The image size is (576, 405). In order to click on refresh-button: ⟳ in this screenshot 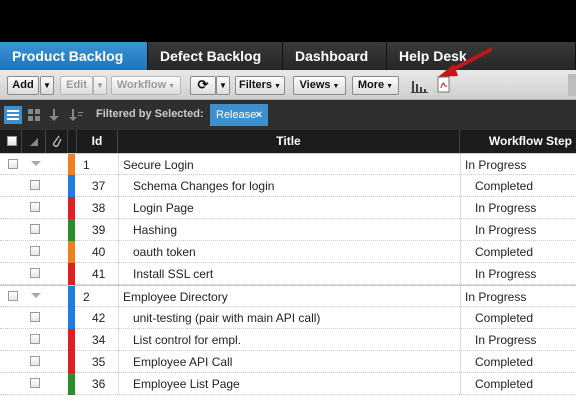, I will do `click(203, 85)`.